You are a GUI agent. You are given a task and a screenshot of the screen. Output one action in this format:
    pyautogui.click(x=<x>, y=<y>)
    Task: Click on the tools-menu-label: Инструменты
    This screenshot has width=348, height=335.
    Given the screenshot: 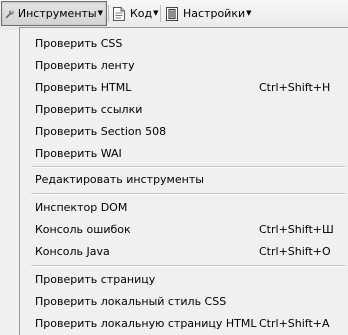 What is the action you would take?
    pyautogui.click(x=57, y=13)
    